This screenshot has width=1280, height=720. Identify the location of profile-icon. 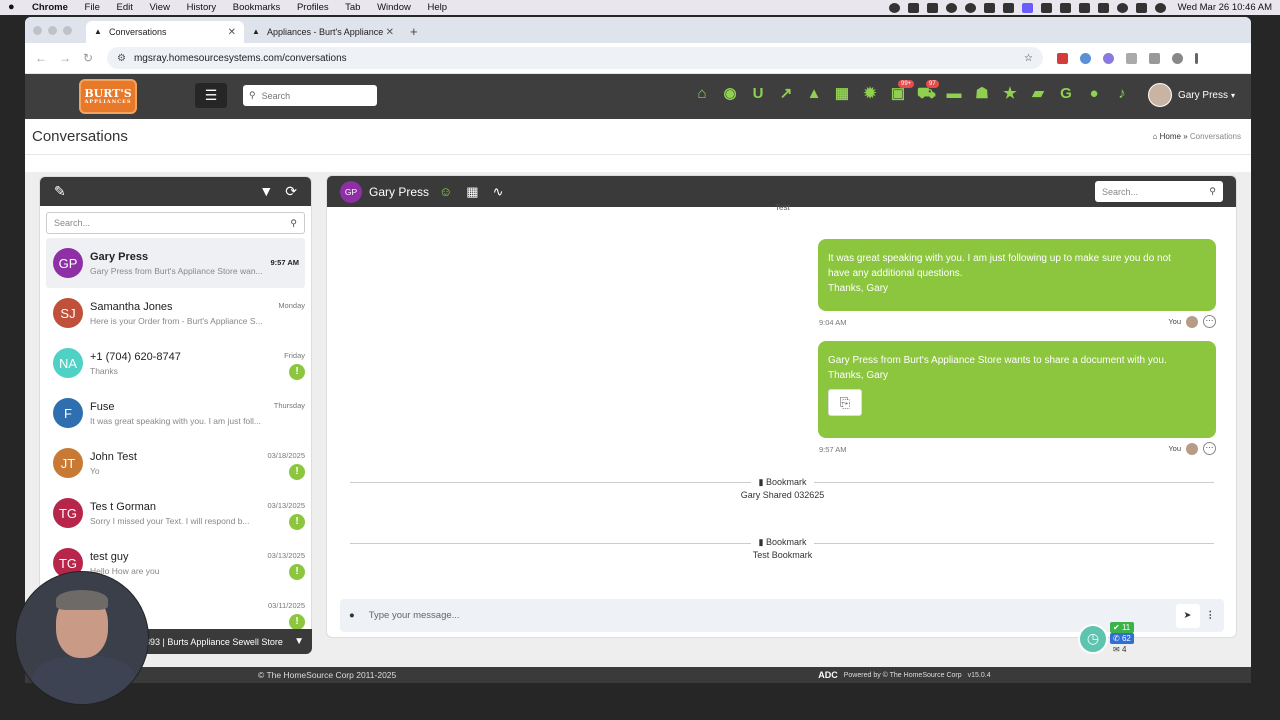
(1177, 58).